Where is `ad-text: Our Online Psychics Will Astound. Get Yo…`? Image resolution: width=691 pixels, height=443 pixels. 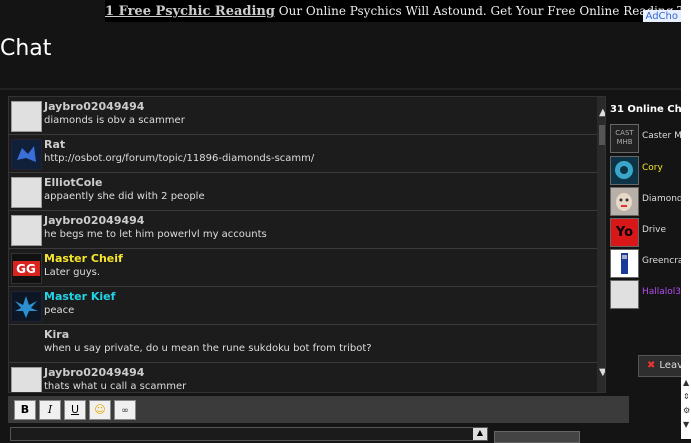
ad-text: Our Online Psychics Will Astound. Get Yo… is located at coordinates (479, 11).